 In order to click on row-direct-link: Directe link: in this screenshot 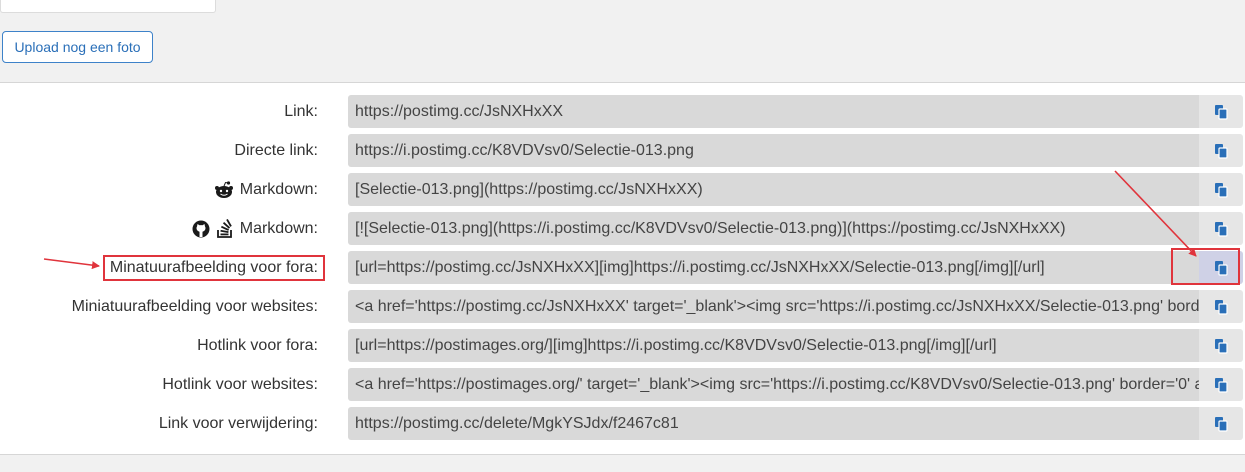, I will do `click(622, 150)`.